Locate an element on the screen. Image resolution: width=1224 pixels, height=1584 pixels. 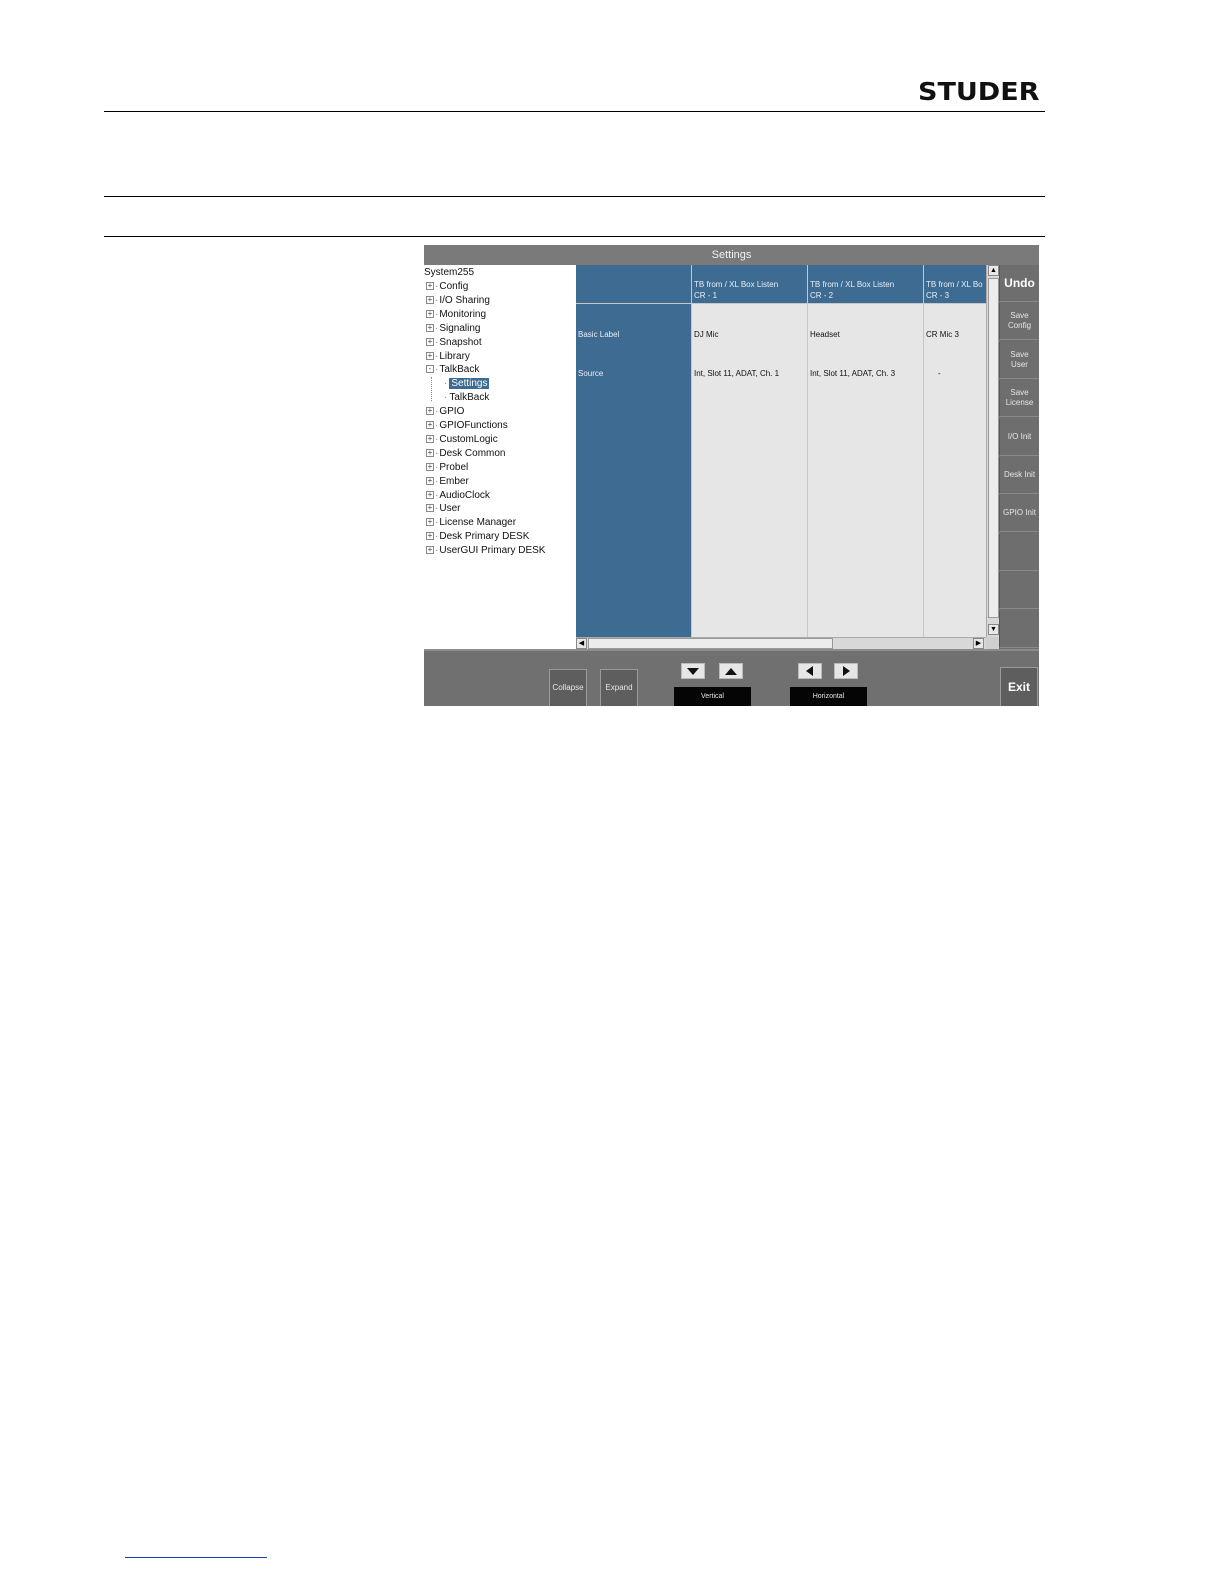
scroll-up-icon: ▲ is located at coordinates (993, 270).